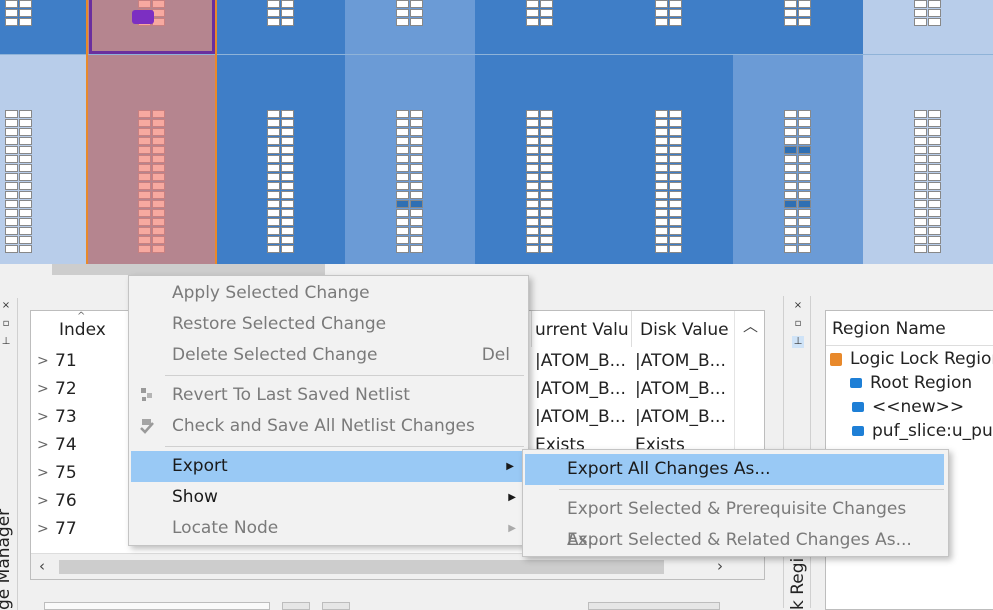  What do you see at coordinates (66, 361) in the screenshot?
I see `cell-index: 71` at bounding box center [66, 361].